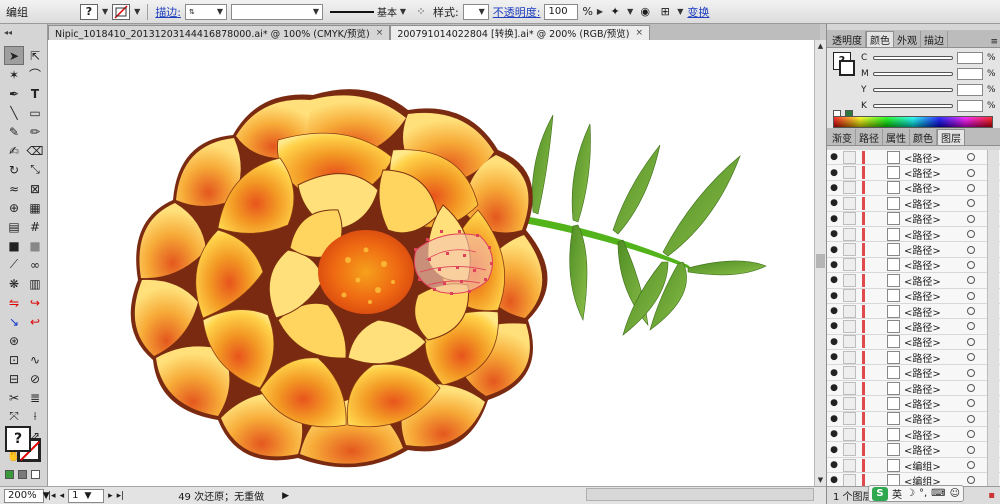  I want to click on none-mode-icon, so click(35, 474).